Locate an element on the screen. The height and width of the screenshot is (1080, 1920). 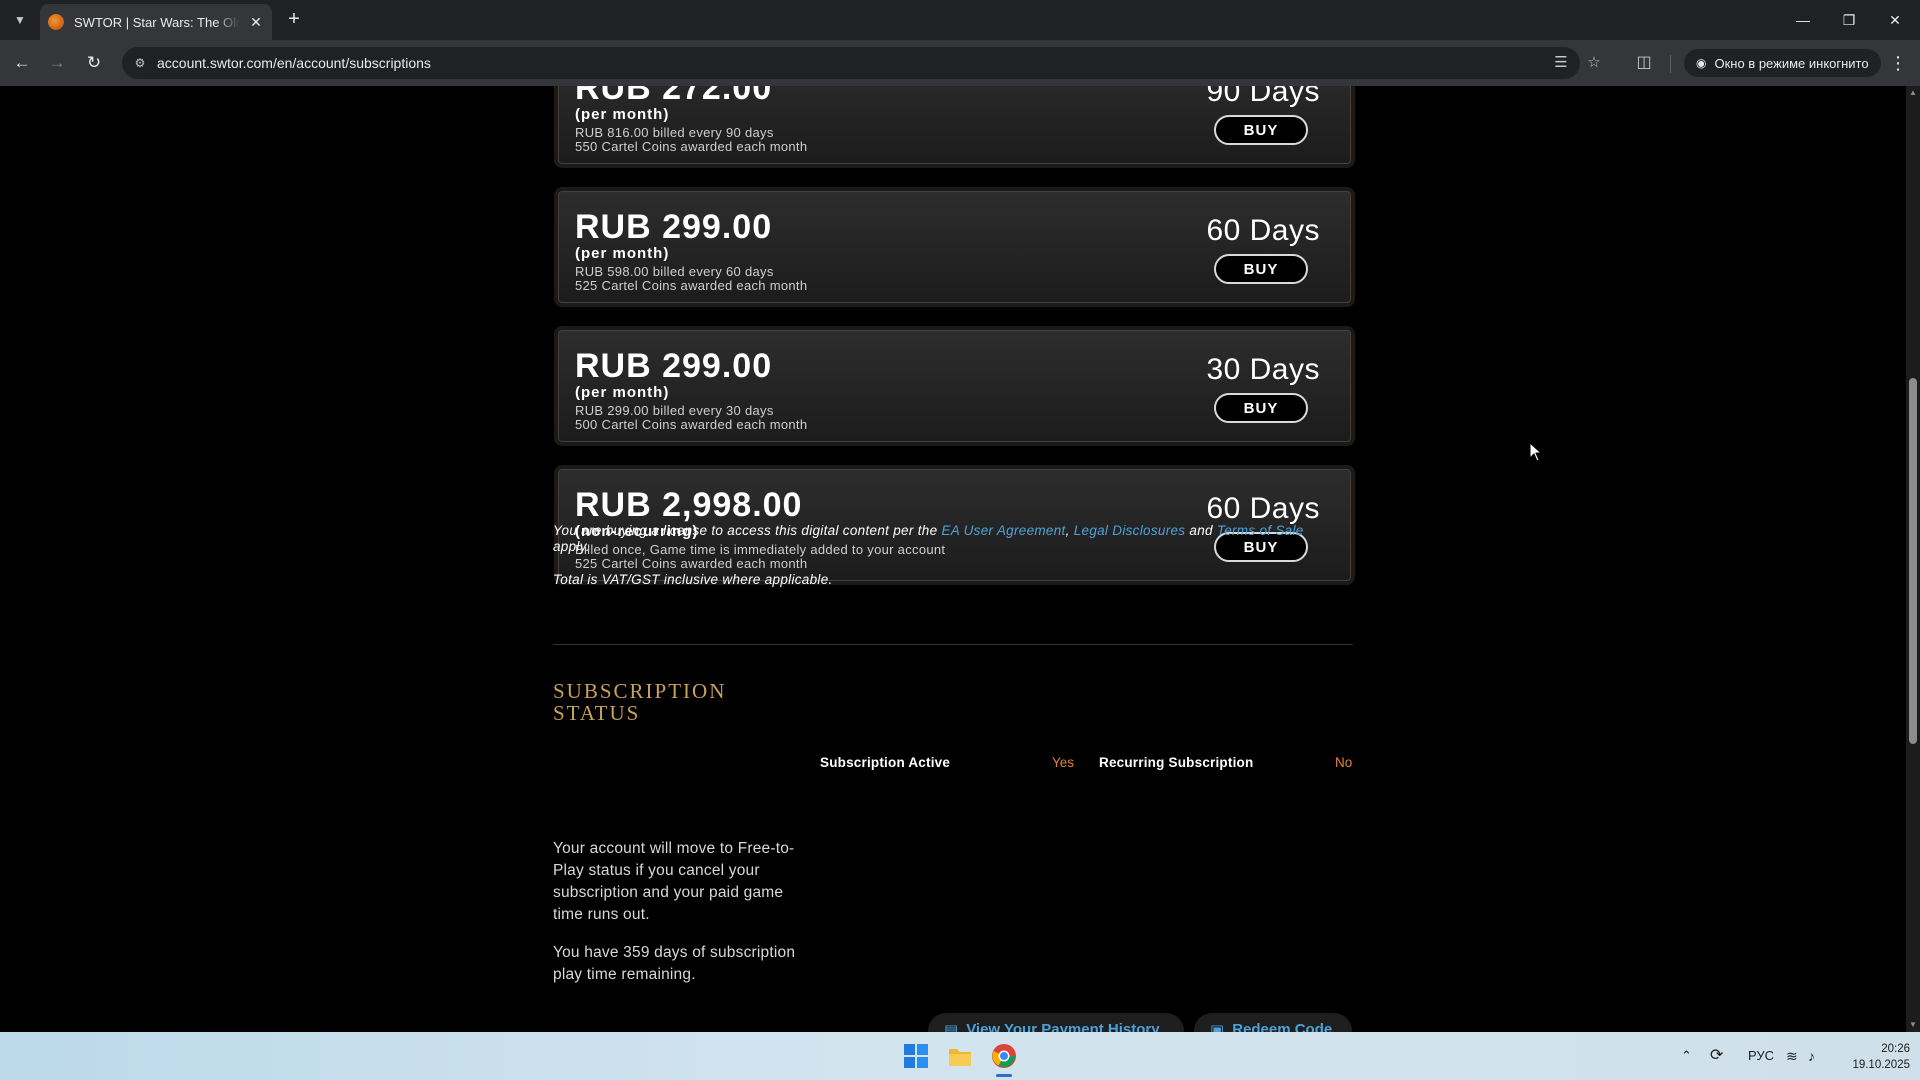
subscription-active-value: Yes is located at coordinates (1063, 762).